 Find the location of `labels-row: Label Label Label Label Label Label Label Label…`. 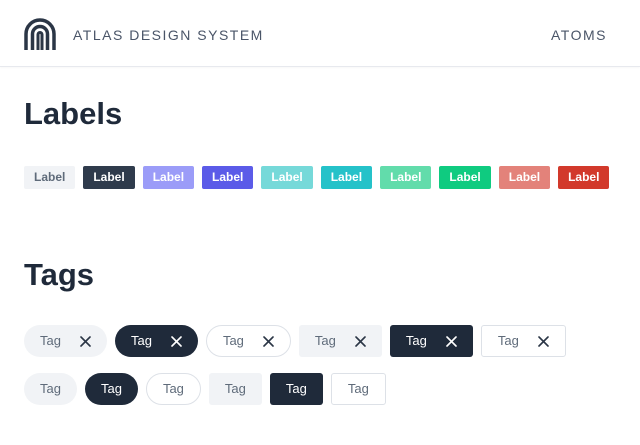

labels-row: Label Label Label Label Label Label Label Label… is located at coordinates (320, 178).